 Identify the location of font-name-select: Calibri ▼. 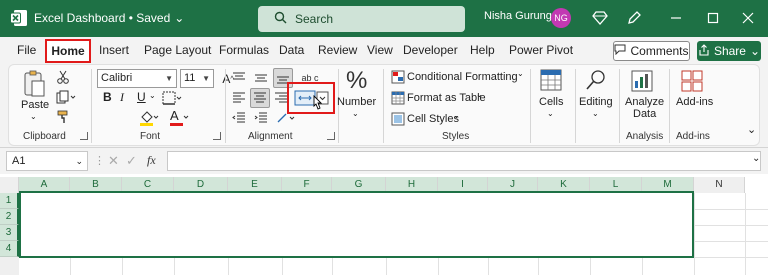
(137, 78).